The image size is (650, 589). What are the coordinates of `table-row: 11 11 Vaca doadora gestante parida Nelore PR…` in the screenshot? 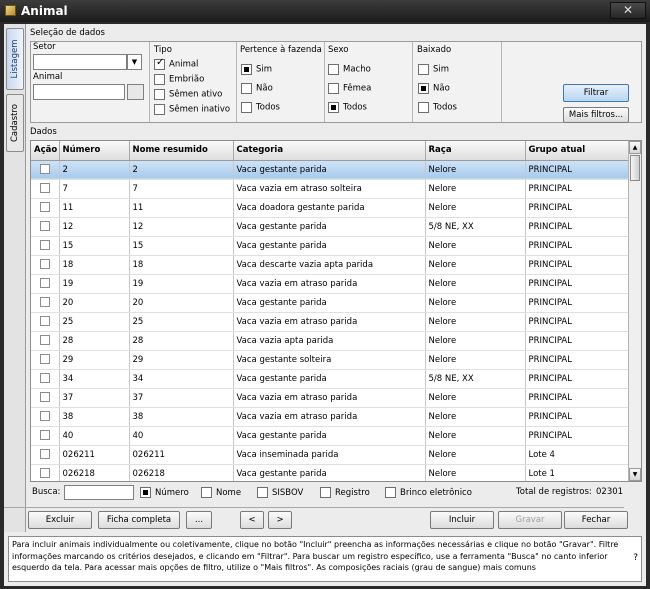 It's located at (330, 208).